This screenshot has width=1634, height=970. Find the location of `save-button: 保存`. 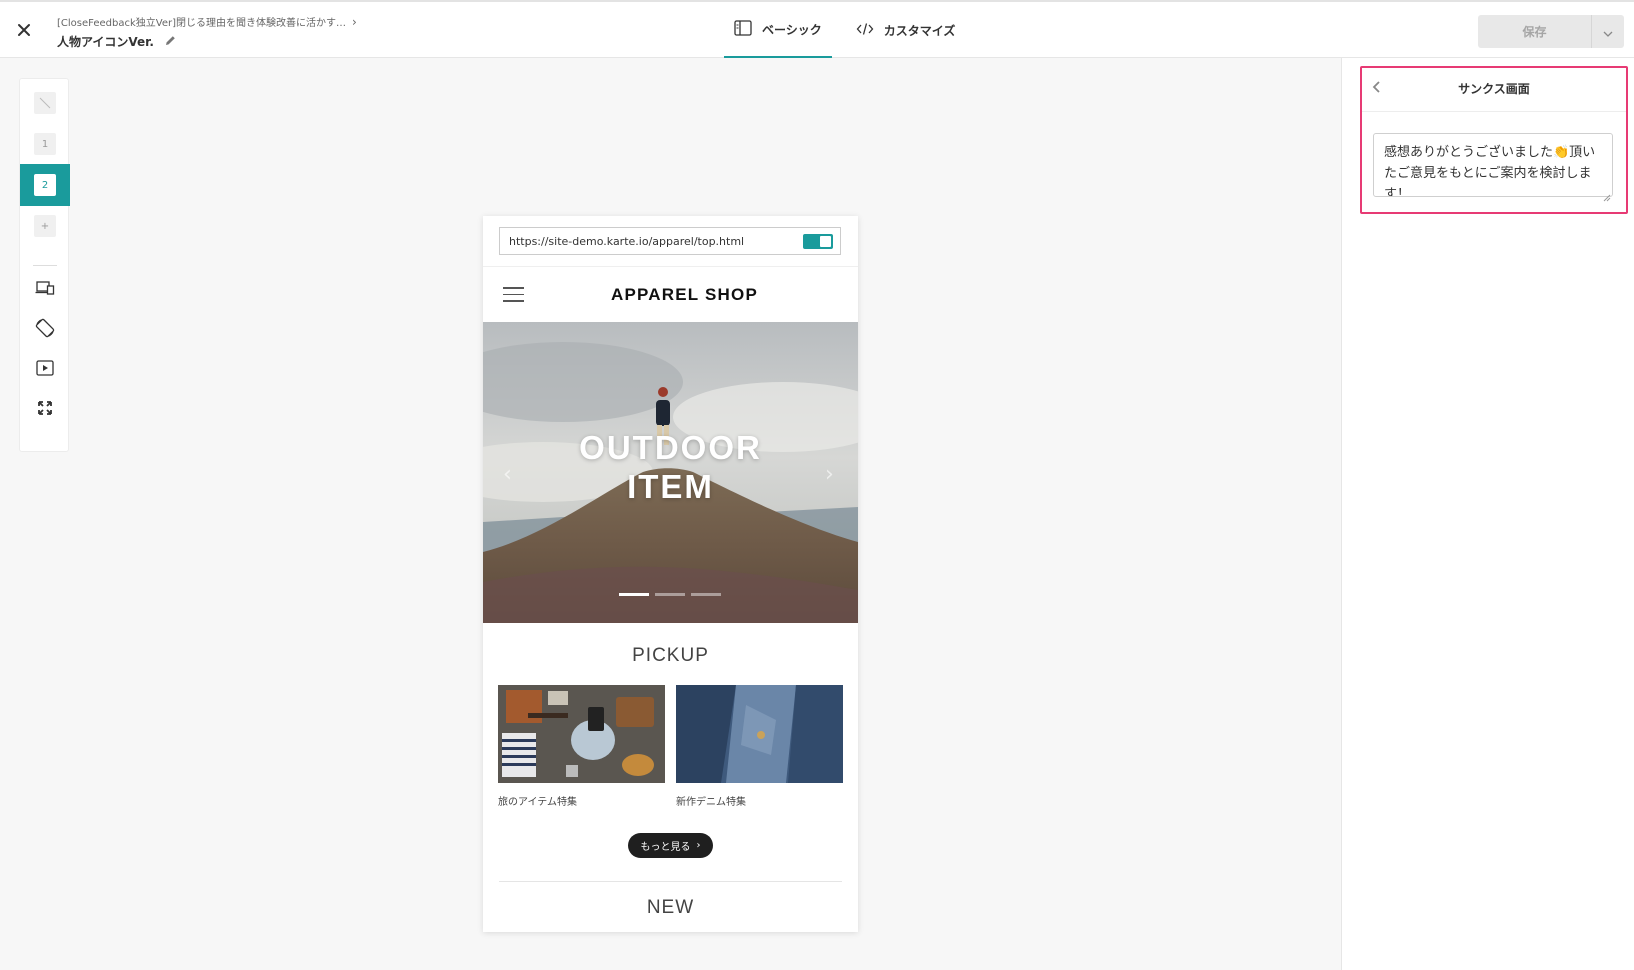

save-button: 保存 is located at coordinates (1535, 31).